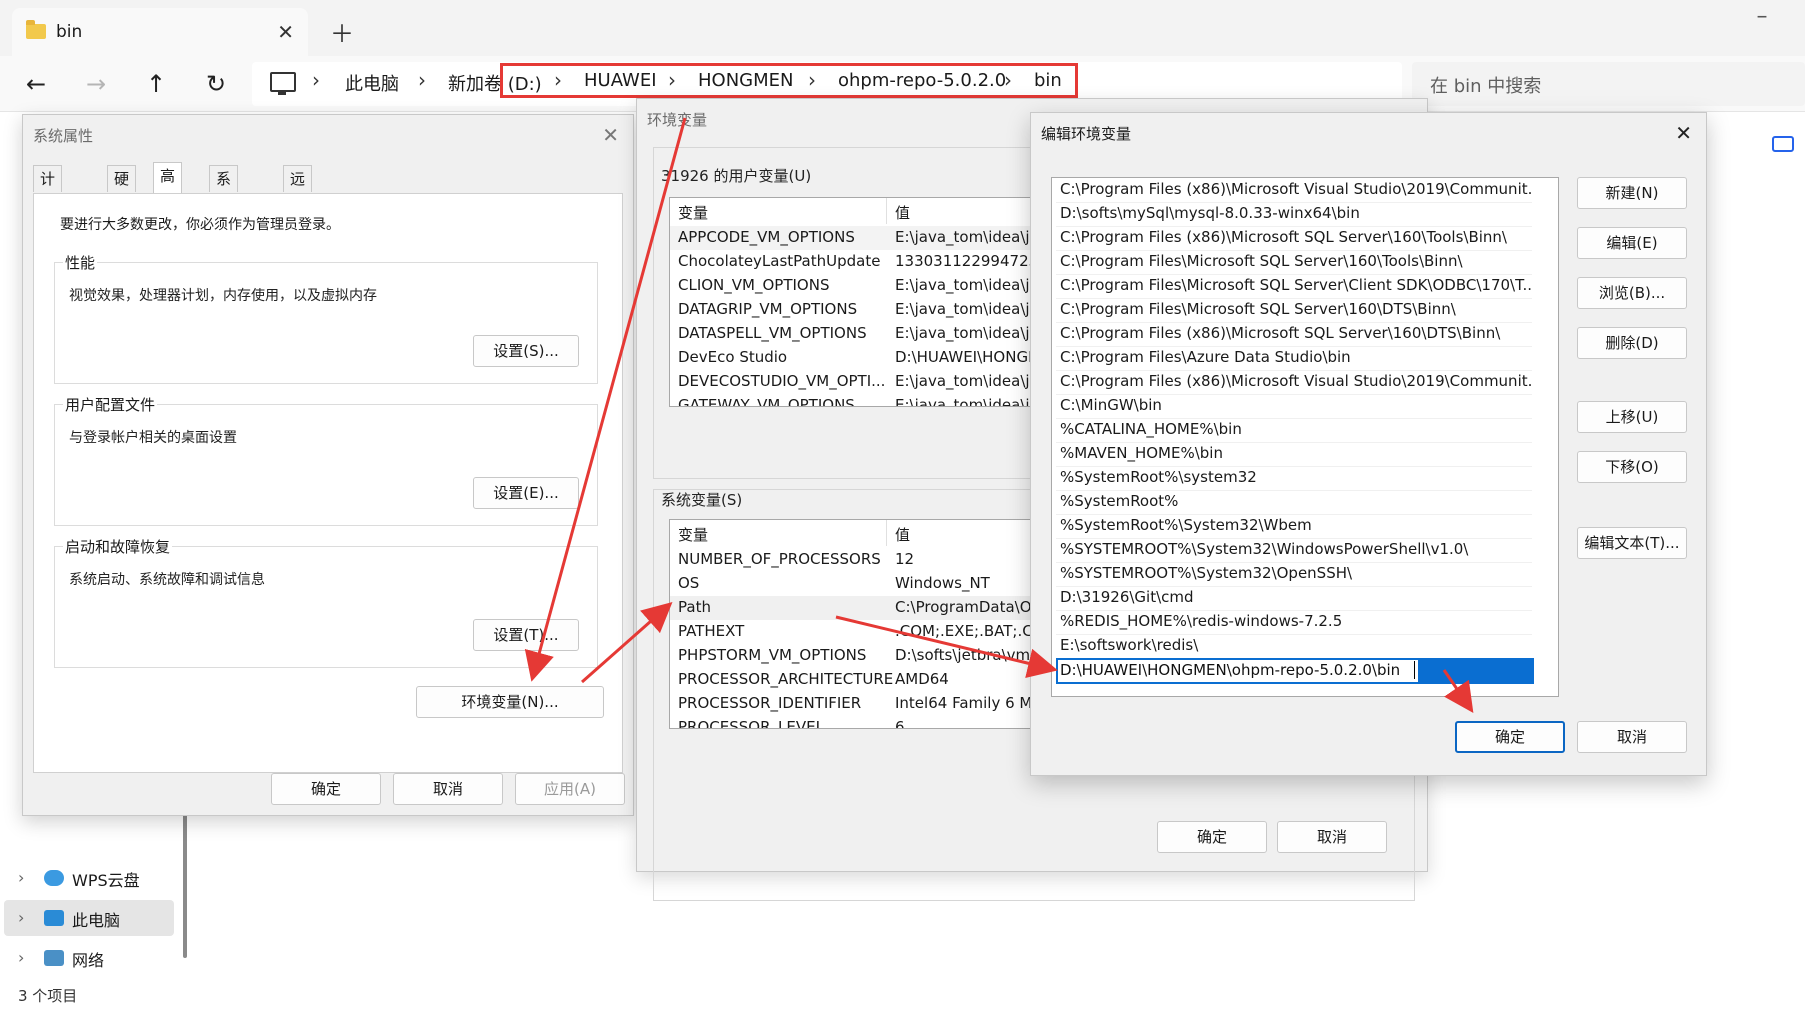  Describe the element at coordinates (1762, 18) in the screenshot. I see `minimize-icon: –` at that location.